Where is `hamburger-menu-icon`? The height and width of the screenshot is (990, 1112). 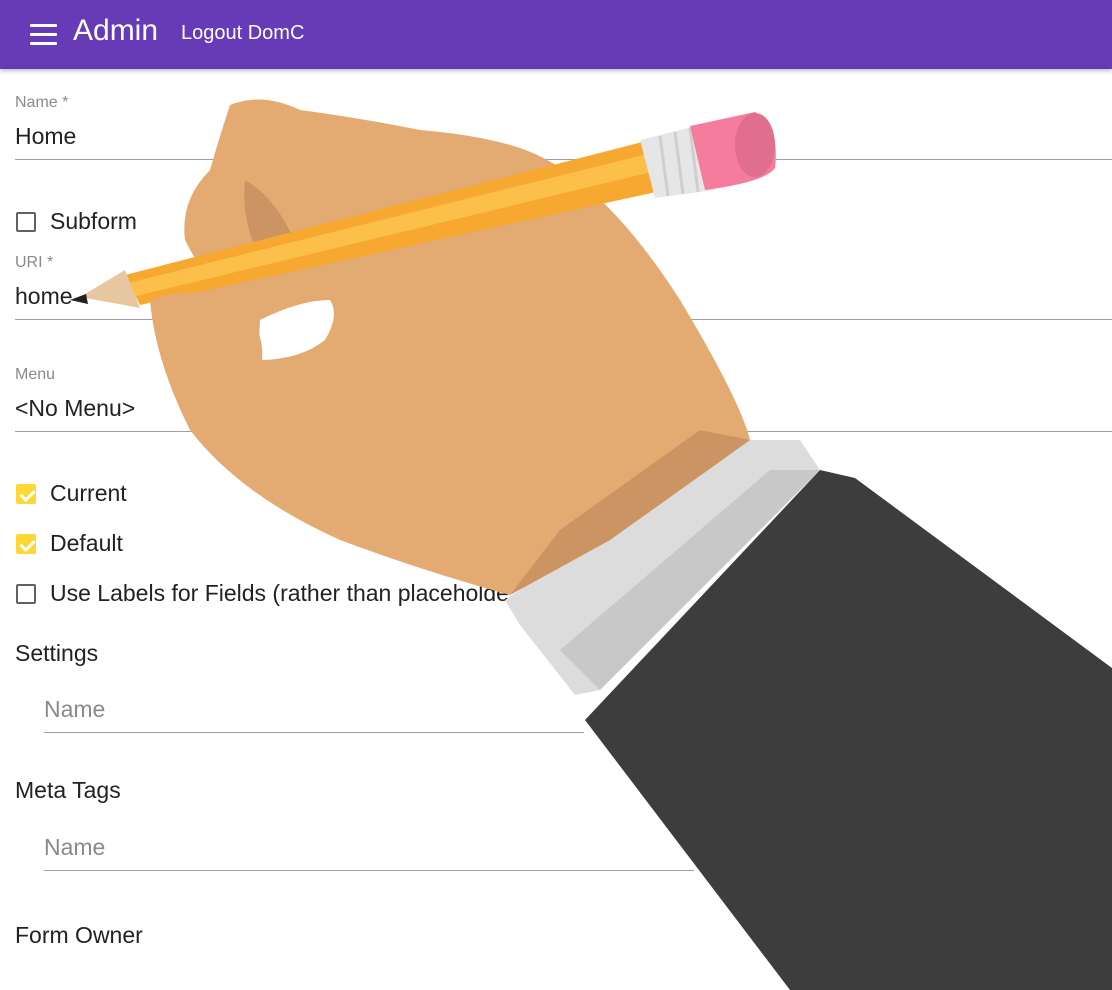 hamburger-menu-icon is located at coordinates (44, 35).